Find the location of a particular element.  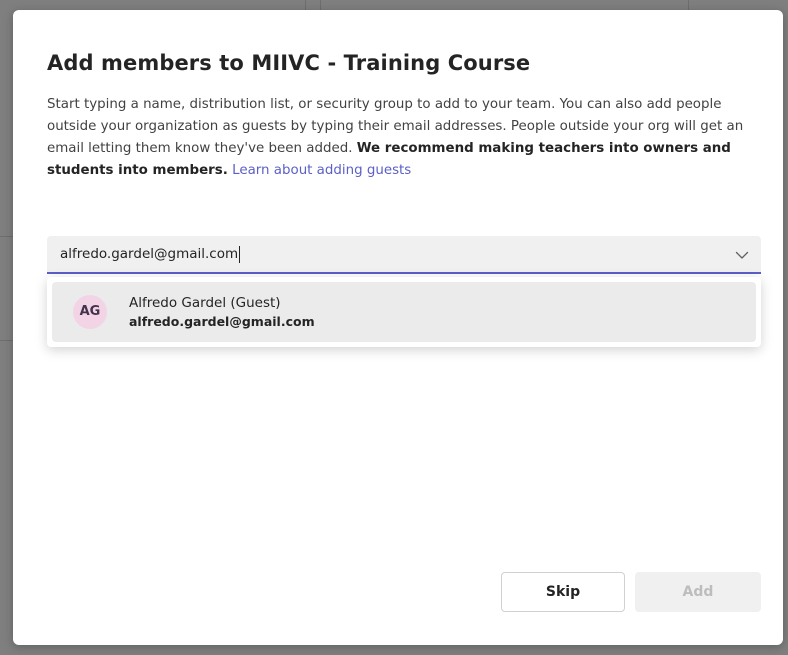

avatar: AG is located at coordinates (90, 312).